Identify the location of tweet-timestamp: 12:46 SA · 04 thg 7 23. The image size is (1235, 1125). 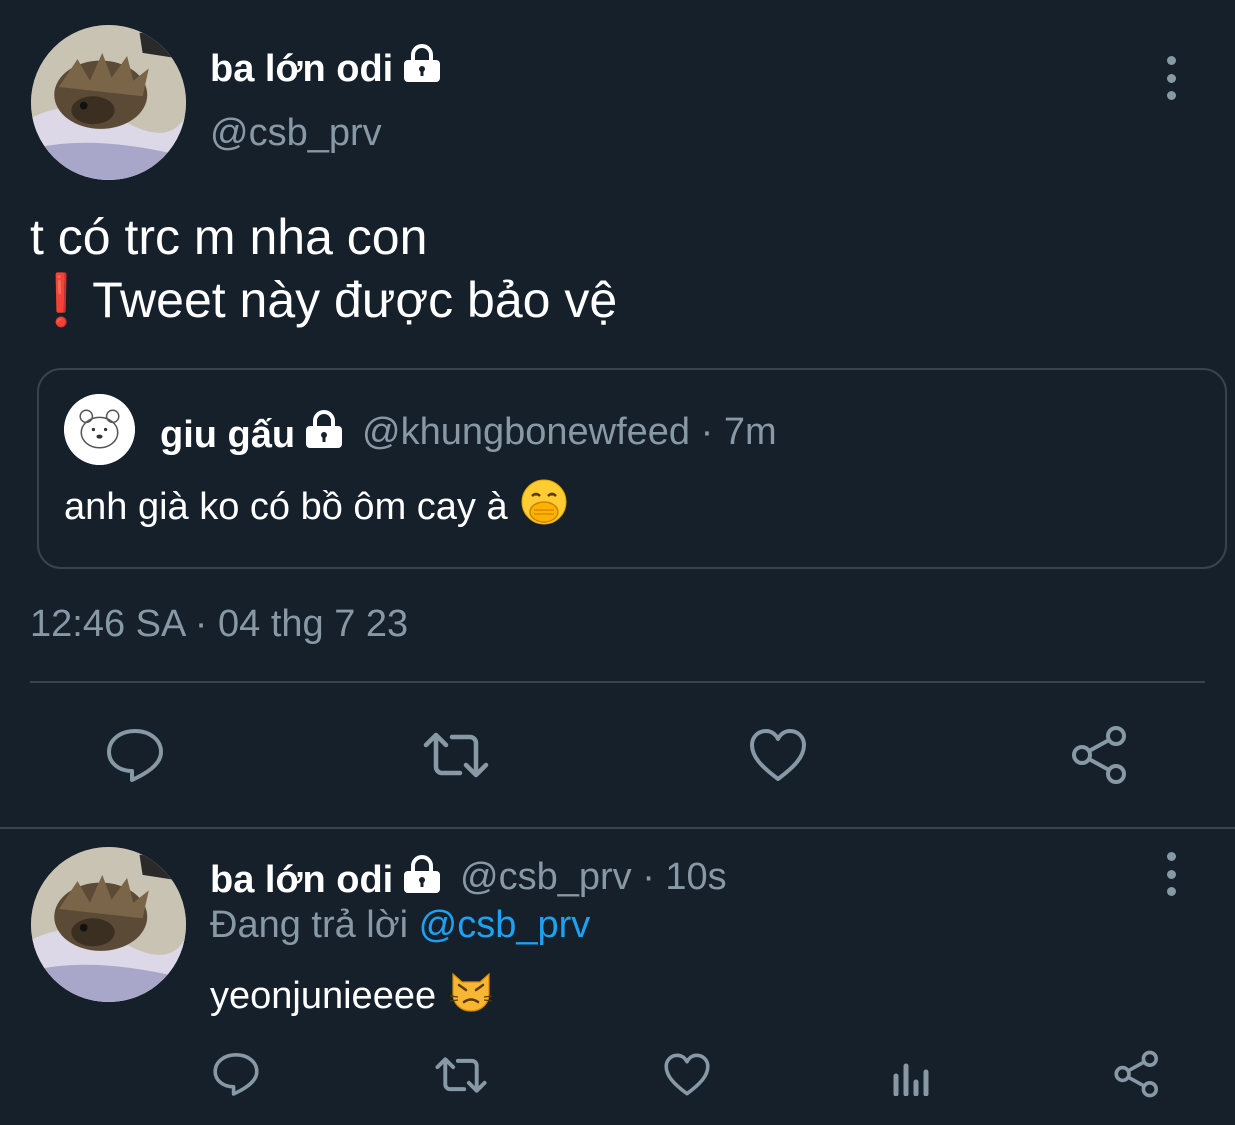
(219, 624).